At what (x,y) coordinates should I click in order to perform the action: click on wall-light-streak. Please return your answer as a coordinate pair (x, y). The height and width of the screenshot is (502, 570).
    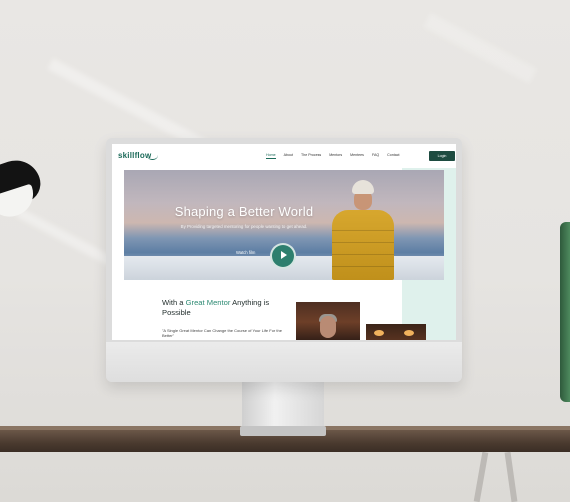
    Looking at the image, I should click on (480, 48).